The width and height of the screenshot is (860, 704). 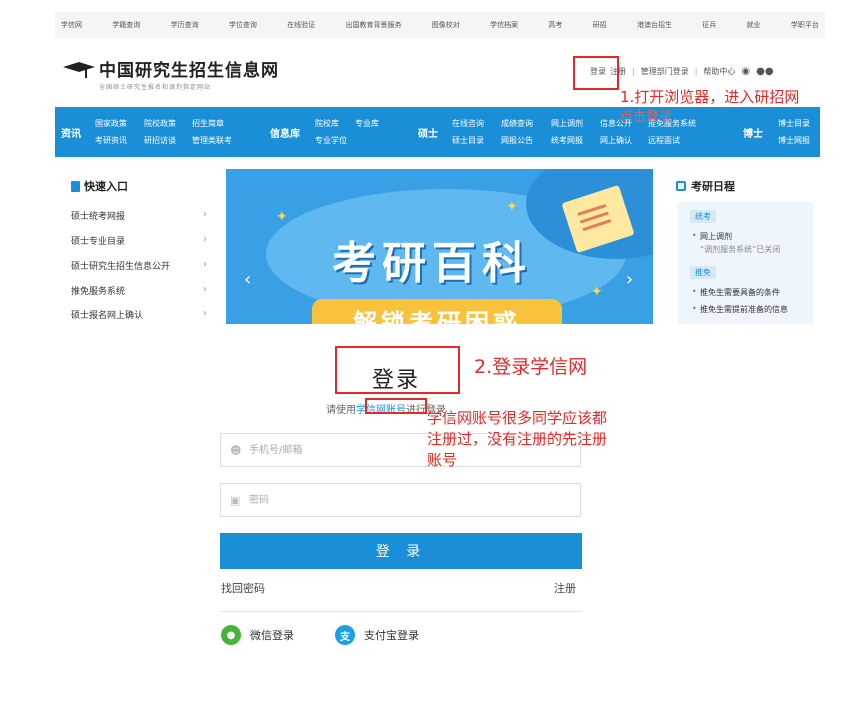 I want to click on annotation-box-login-title, so click(x=397, y=370).